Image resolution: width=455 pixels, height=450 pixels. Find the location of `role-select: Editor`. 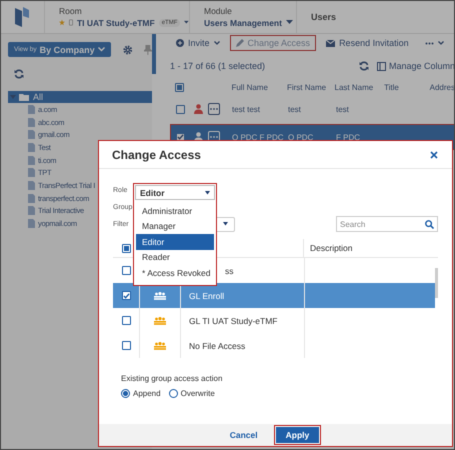

role-select: Editor is located at coordinates (175, 192).